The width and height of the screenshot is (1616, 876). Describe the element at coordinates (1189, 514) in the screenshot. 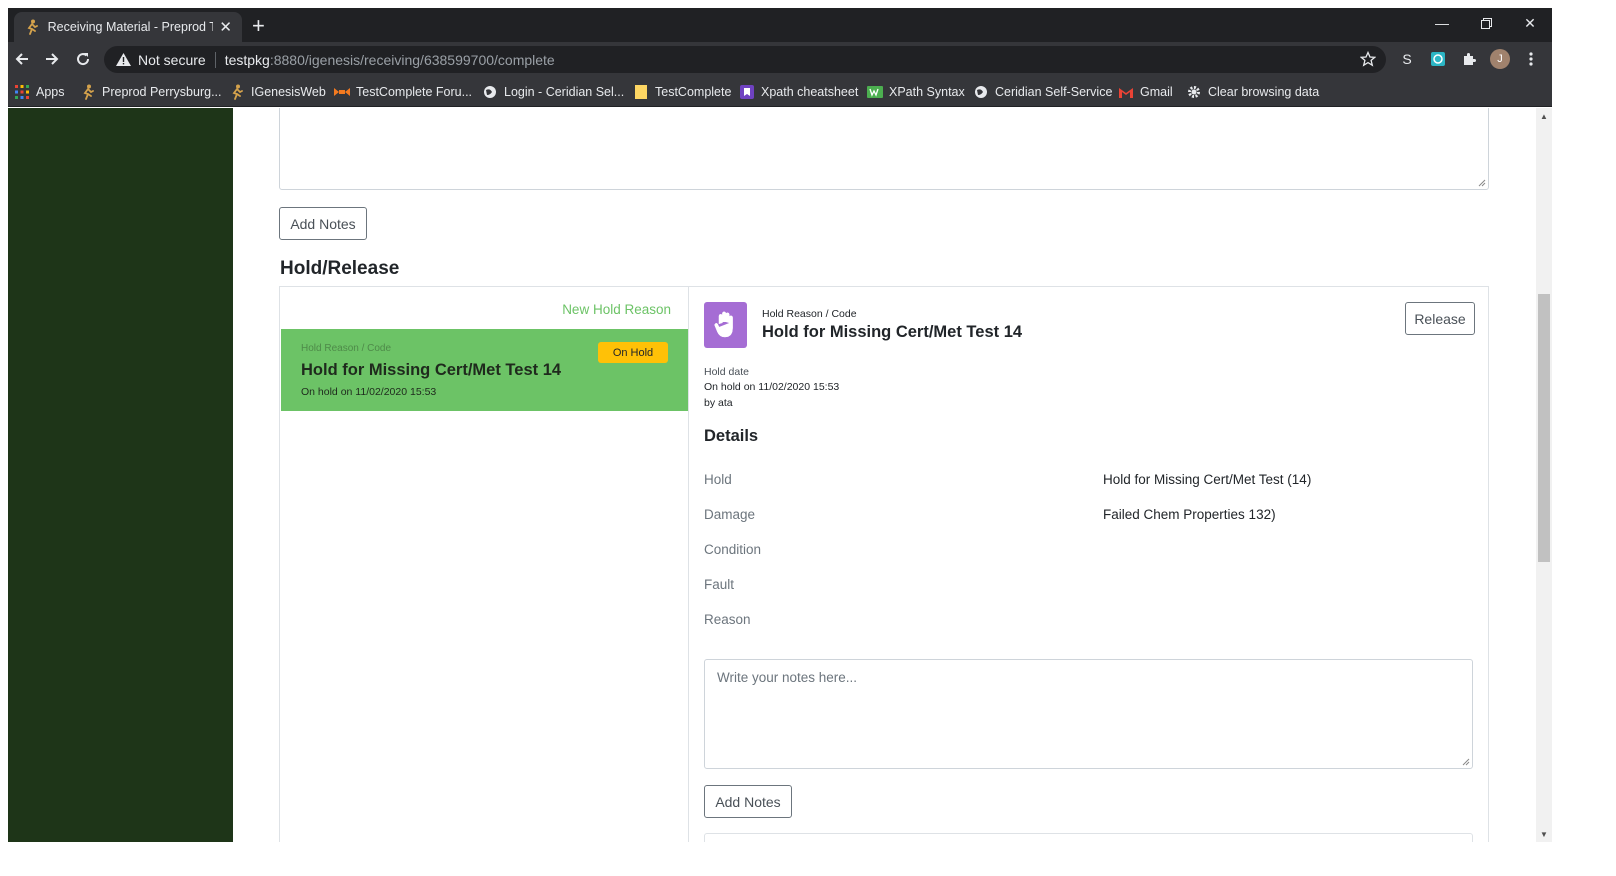

I see `detail-value-damage: Failed Chem Properties 132)` at that location.